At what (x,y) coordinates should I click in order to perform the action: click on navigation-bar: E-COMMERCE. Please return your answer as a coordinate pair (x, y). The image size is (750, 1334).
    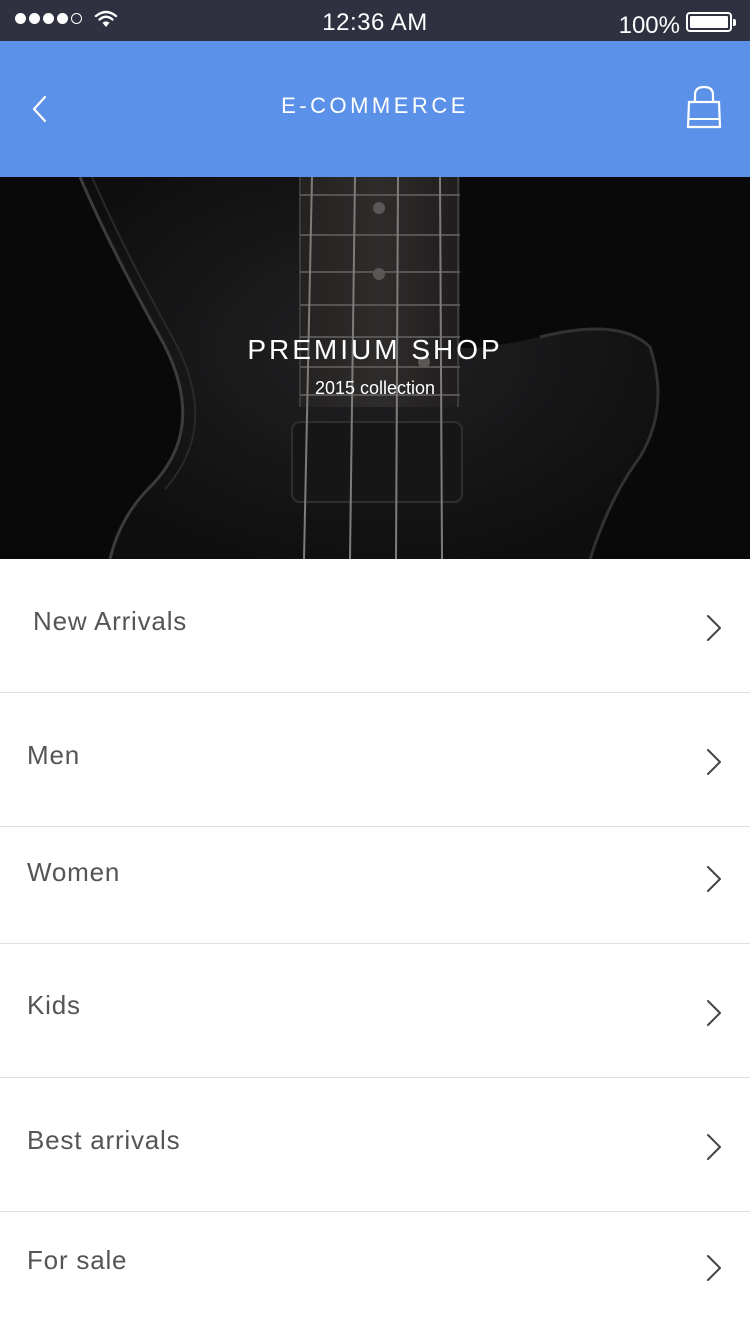
    Looking at the image, I should click on (375, 109).